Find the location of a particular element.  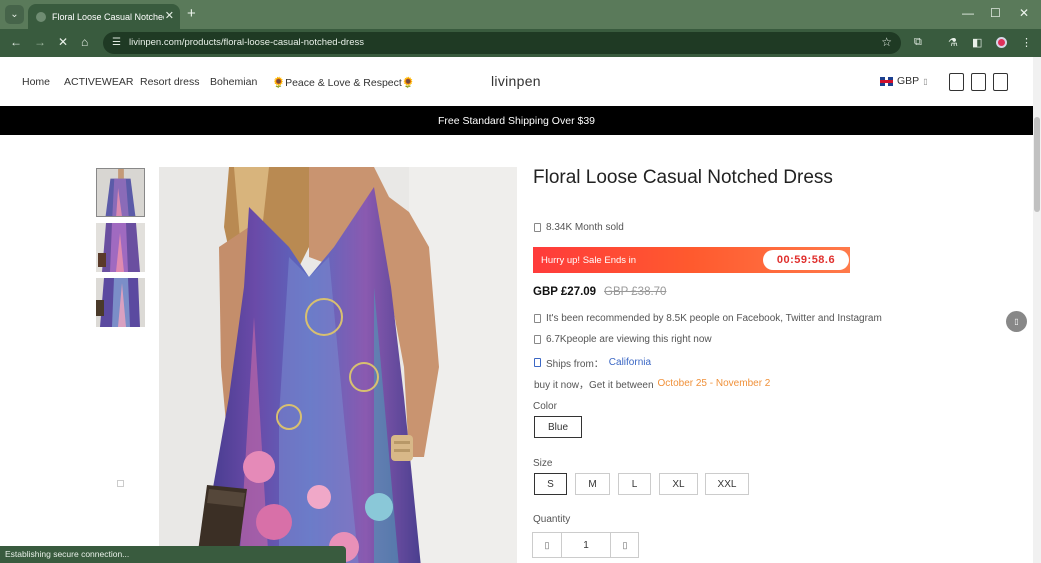

truck-icon is located at coordinates (537, 362).